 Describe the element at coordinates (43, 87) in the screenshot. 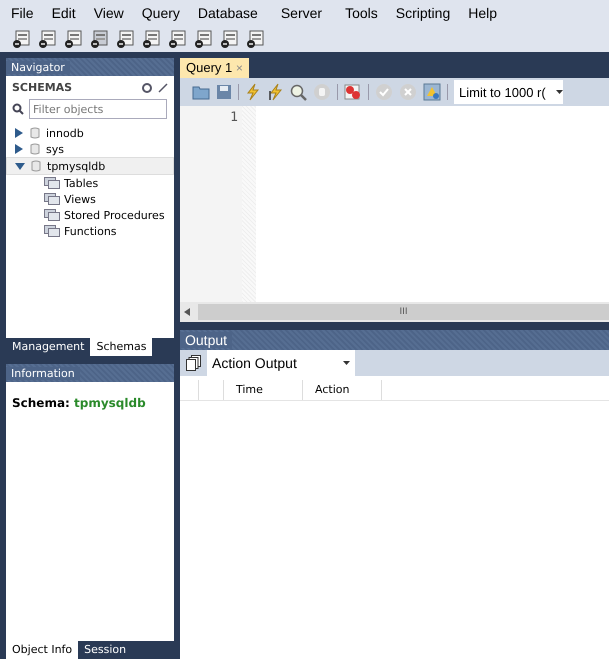

I see `section-title: SCHEMAS` at that location.